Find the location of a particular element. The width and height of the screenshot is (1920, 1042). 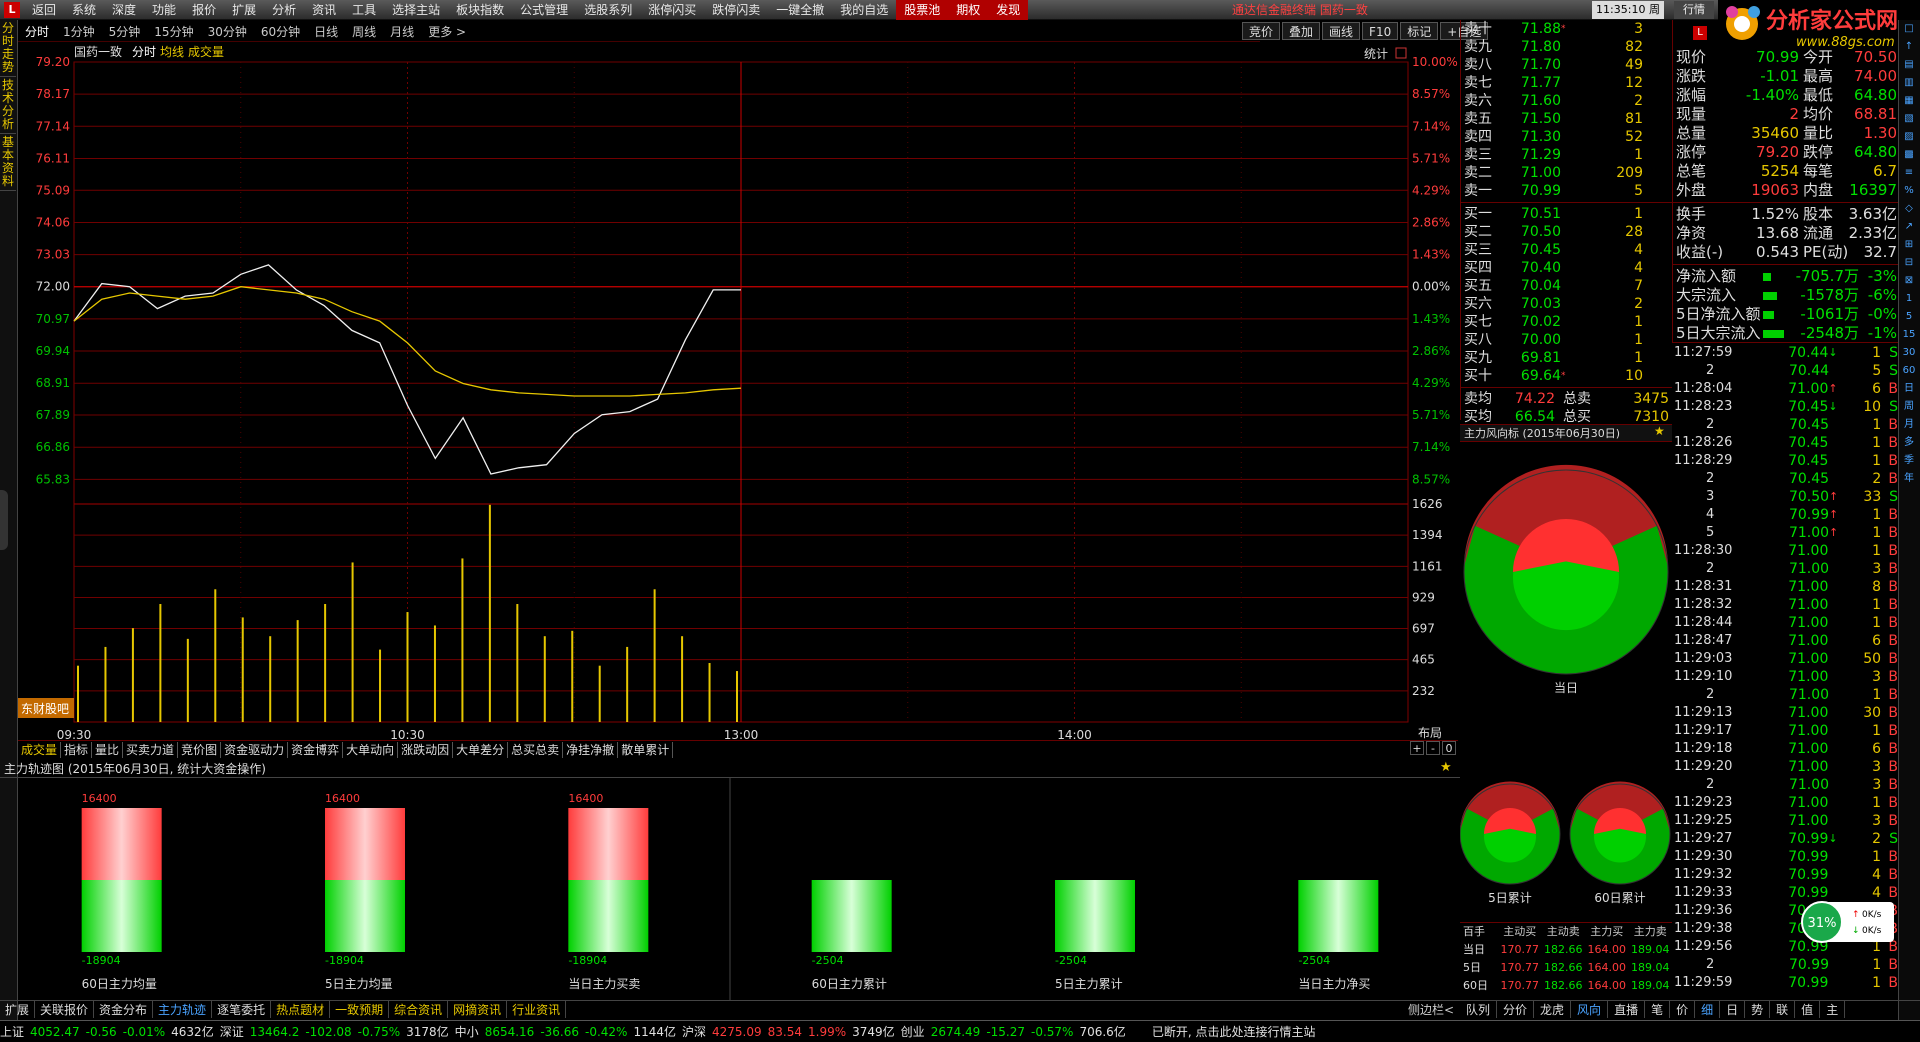

right-tool-button: 30 is located at coordinates (1909, 353).